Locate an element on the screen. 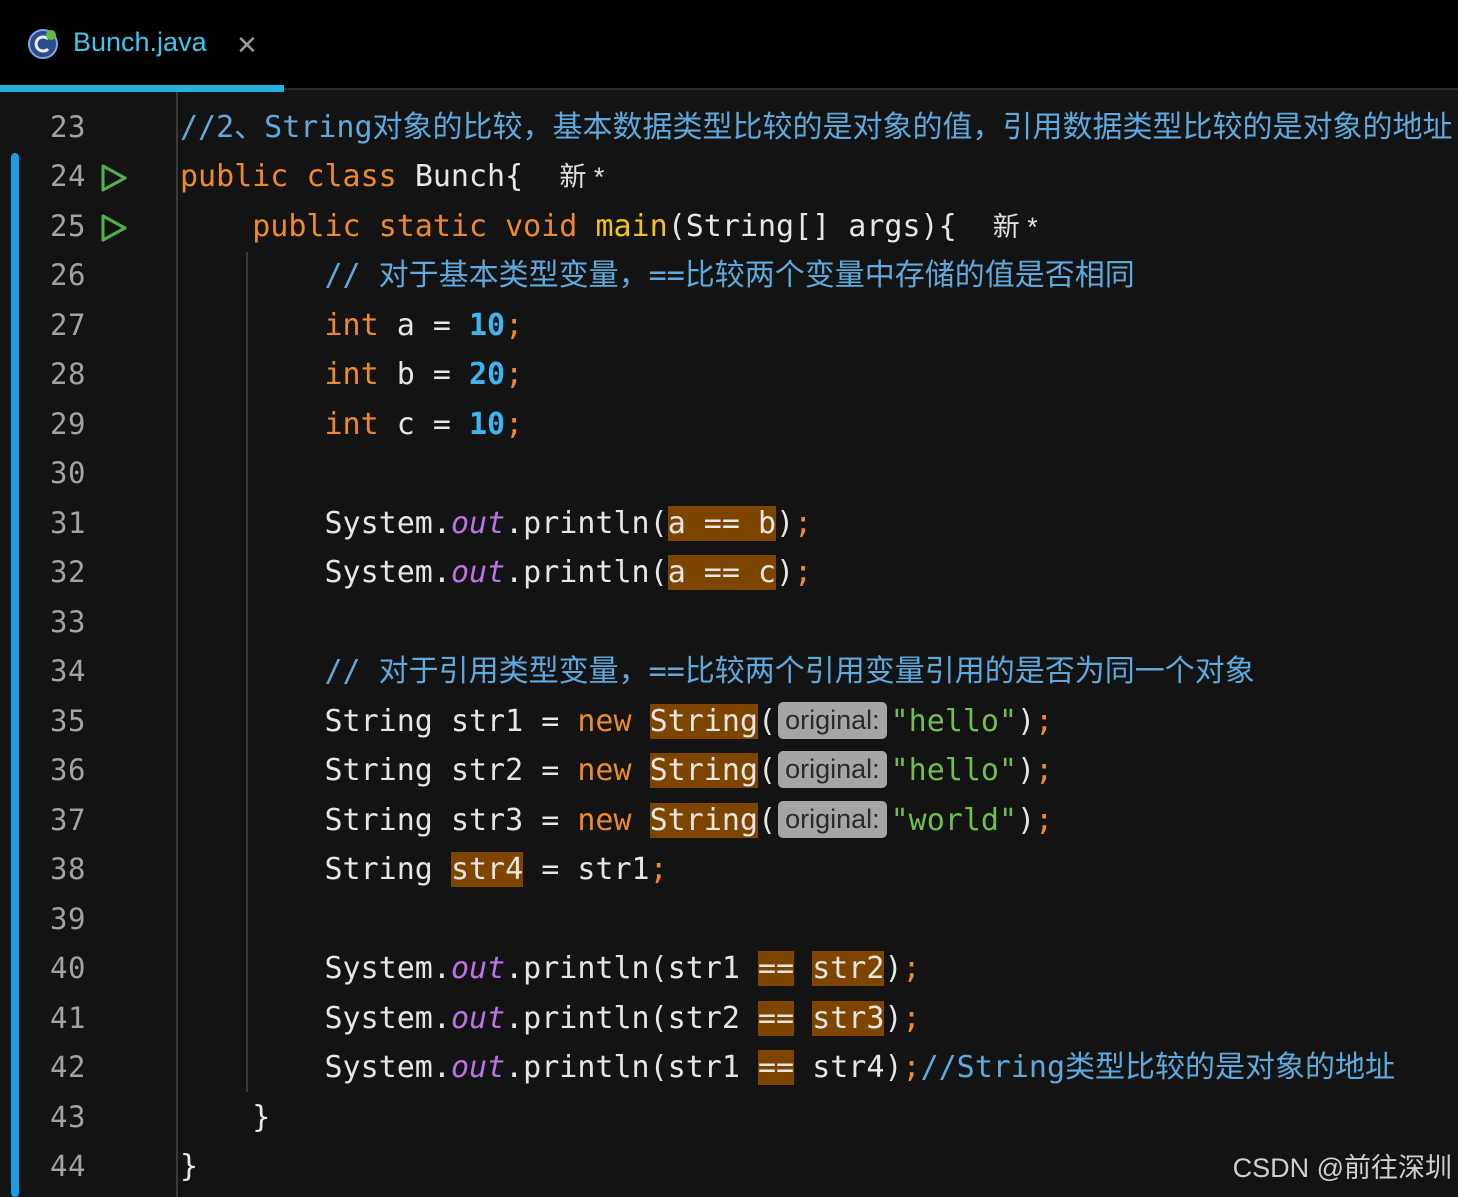 This screenshot has height=1197, width=1458. comment: // 对于基本类型变量，==比较两个变量中存储的值是否相同 is located at coordinates (729, 275).